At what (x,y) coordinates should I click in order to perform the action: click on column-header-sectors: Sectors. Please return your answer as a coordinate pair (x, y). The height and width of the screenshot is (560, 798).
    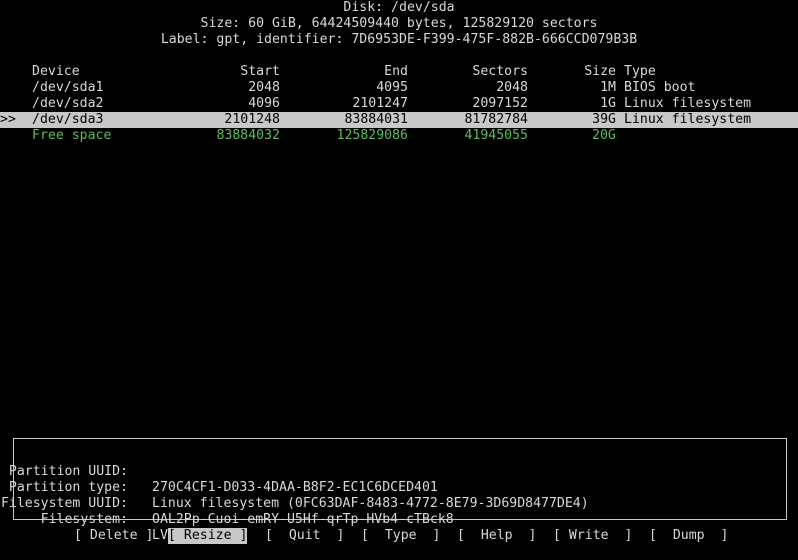
    Looking at the image, I should click on (500, 71).